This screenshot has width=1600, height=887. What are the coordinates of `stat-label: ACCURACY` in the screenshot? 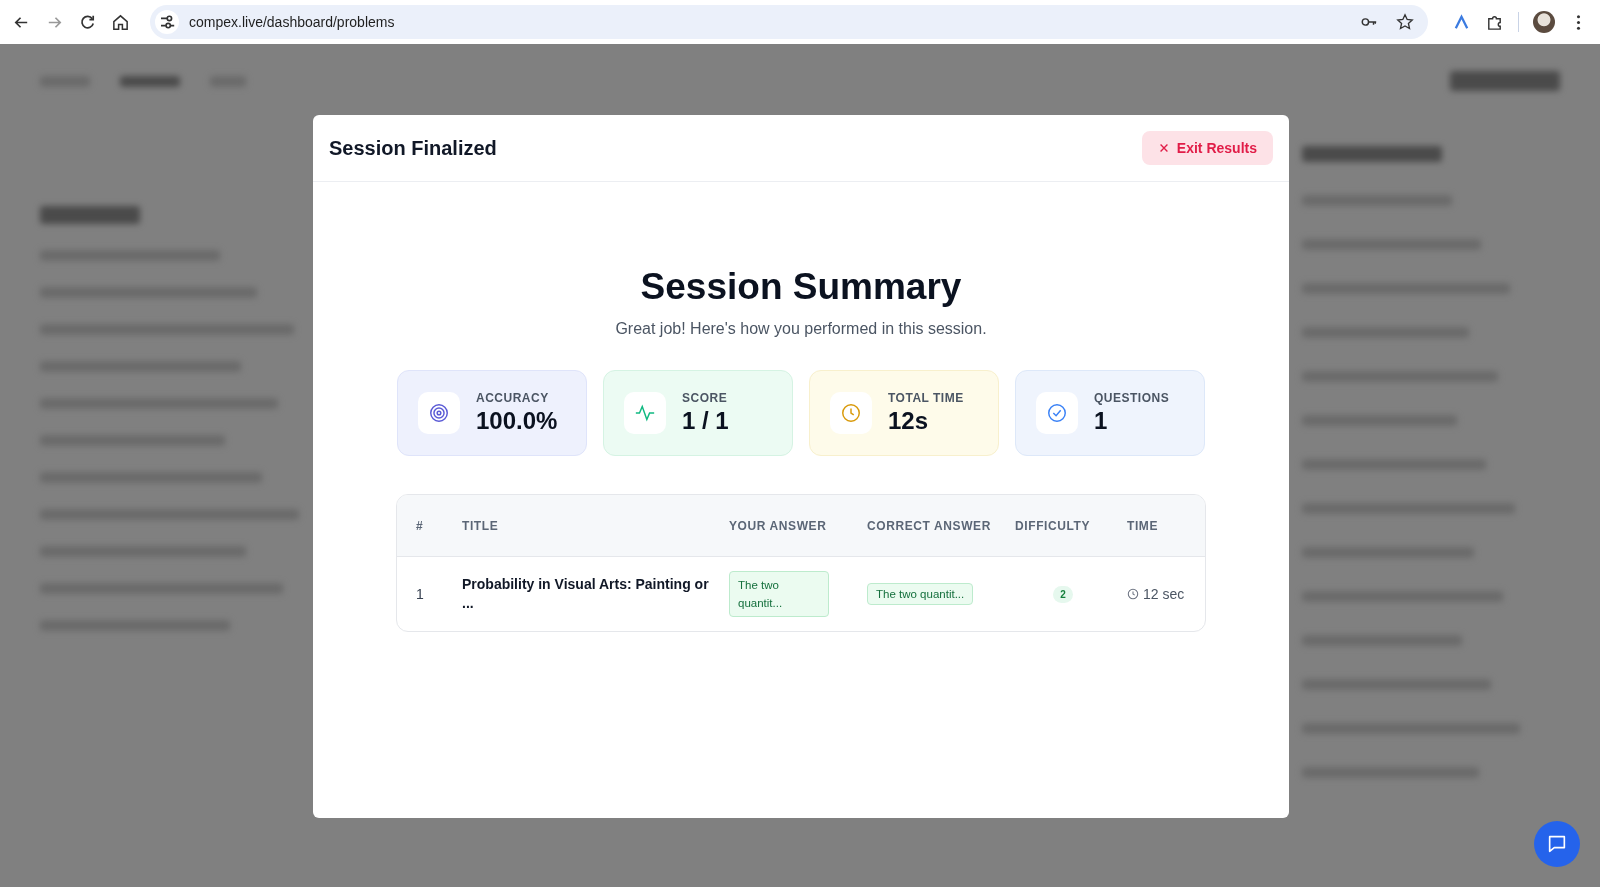 It's located at (513, 398).